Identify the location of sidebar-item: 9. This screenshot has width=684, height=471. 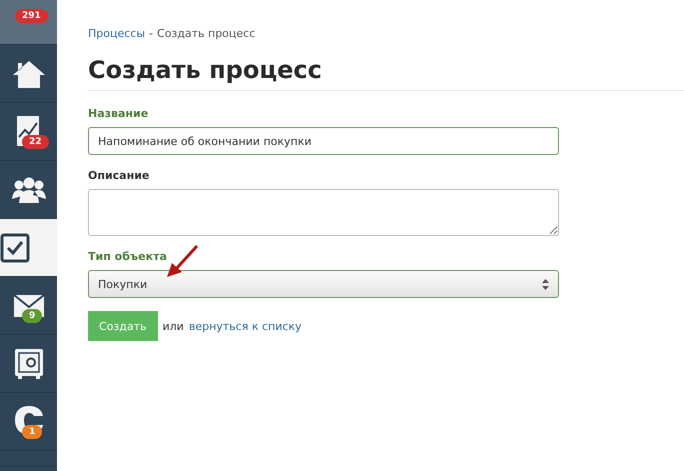
(28, 306).